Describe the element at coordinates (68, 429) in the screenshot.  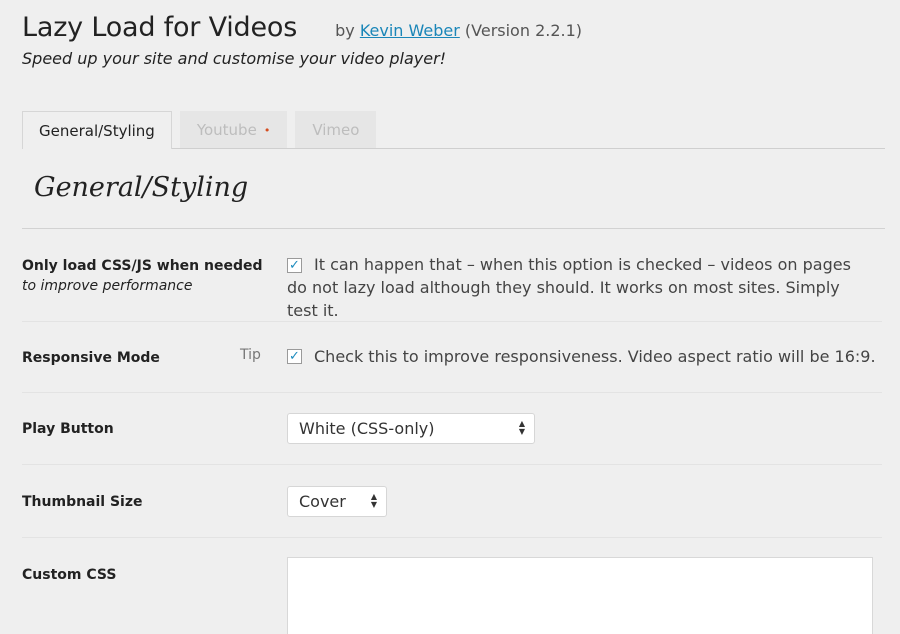
I see `play-button-label: Play Button` at that location.